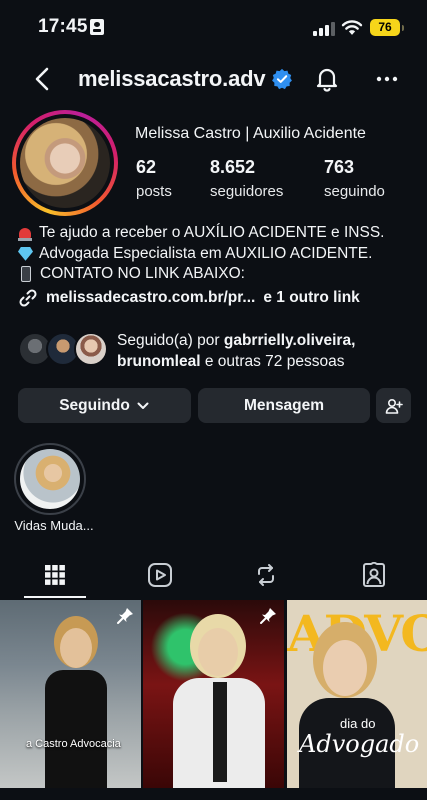 This screenshot has width=427, height=800. I want to click on add-person-icon, so click(394, 406).